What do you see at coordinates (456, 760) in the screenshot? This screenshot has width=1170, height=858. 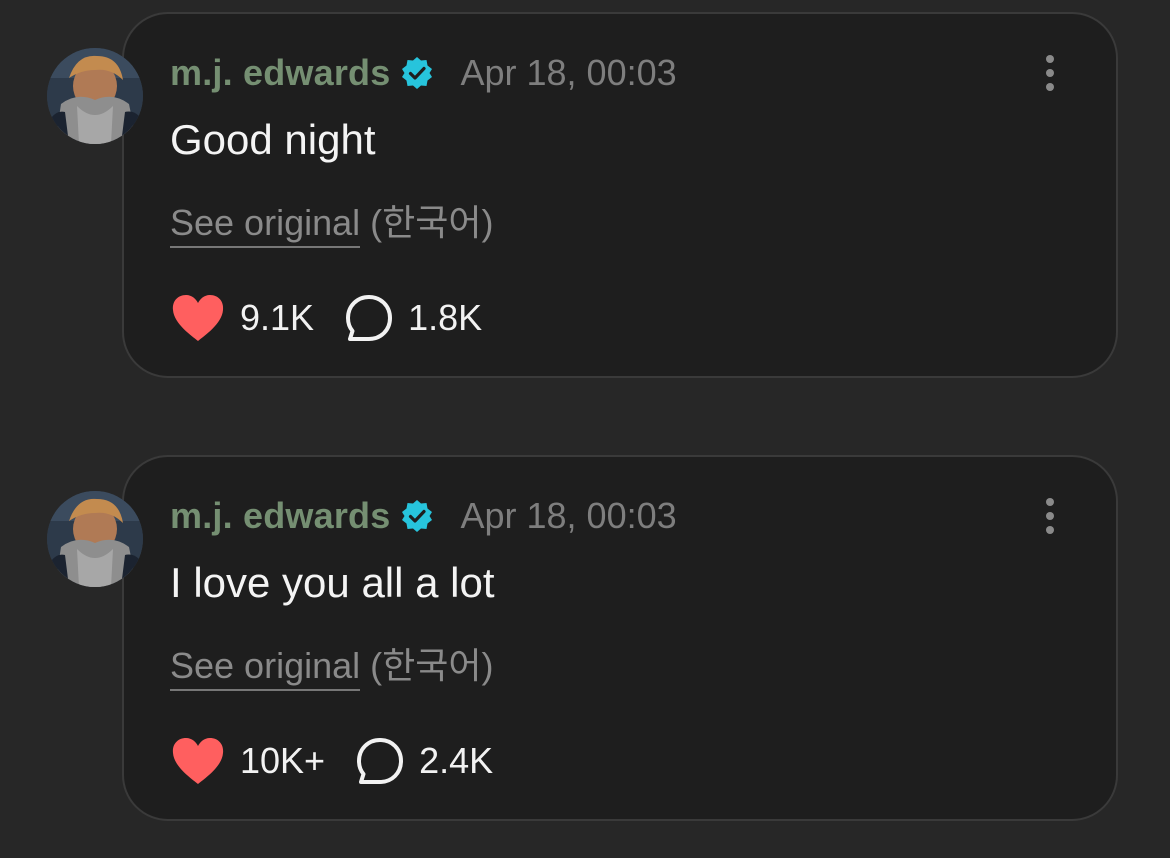 I see `reply-count: 2.4K` at bounding box center [456, 760].